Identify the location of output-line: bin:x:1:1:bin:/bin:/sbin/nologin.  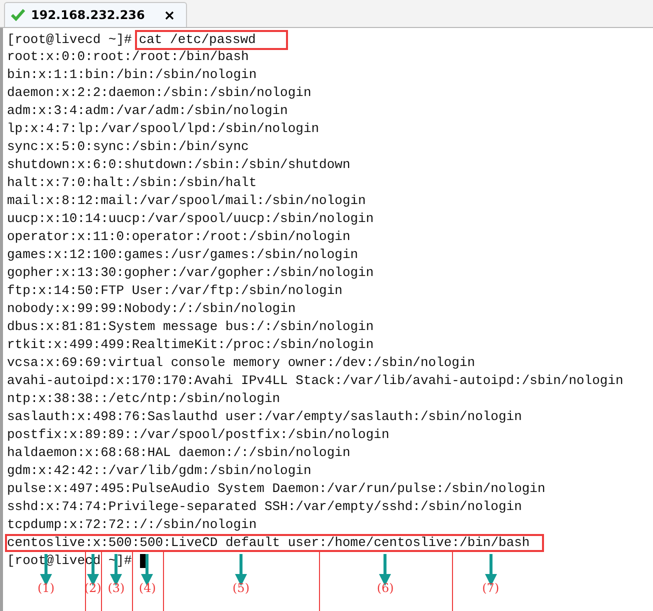
(132, 75).